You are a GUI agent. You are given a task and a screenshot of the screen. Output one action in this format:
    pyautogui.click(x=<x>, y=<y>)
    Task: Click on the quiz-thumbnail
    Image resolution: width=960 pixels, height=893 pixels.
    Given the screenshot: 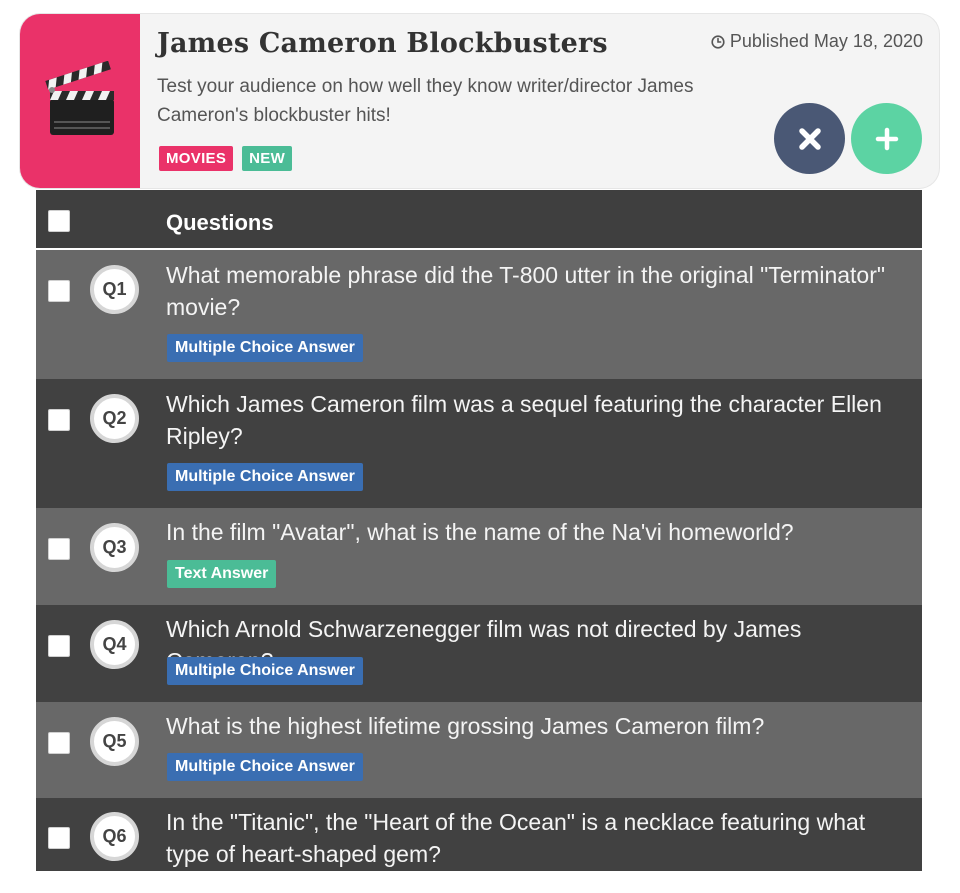 What is the action you would take?
    pyautogui.click(x=80, y=101)
    